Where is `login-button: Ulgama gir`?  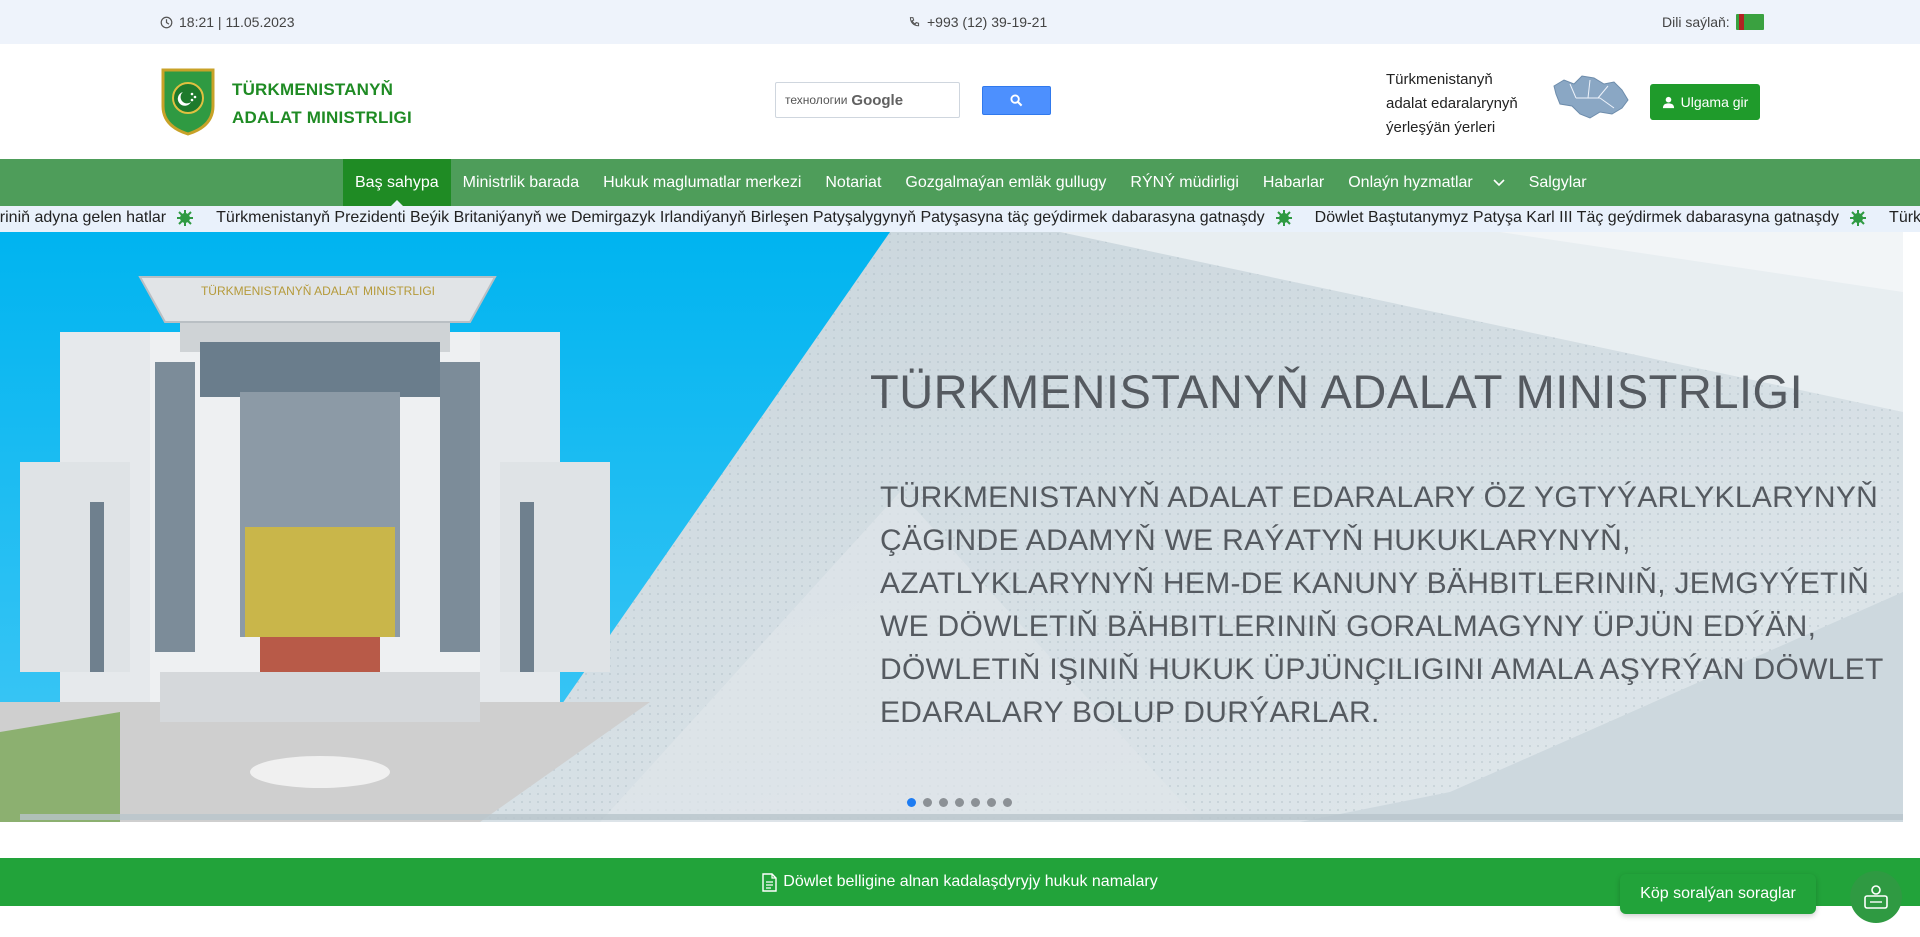
login-button: Ulgama gir is located at coordinates (1705, 102).